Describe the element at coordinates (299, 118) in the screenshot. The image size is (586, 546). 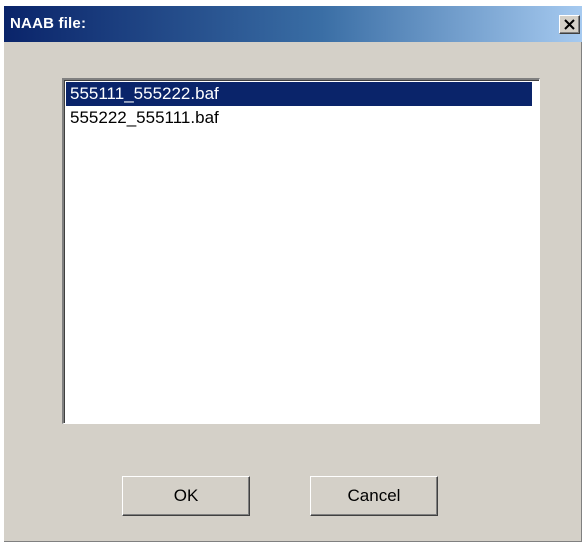
I see `list-item: 555222_555111.baf` at that location.